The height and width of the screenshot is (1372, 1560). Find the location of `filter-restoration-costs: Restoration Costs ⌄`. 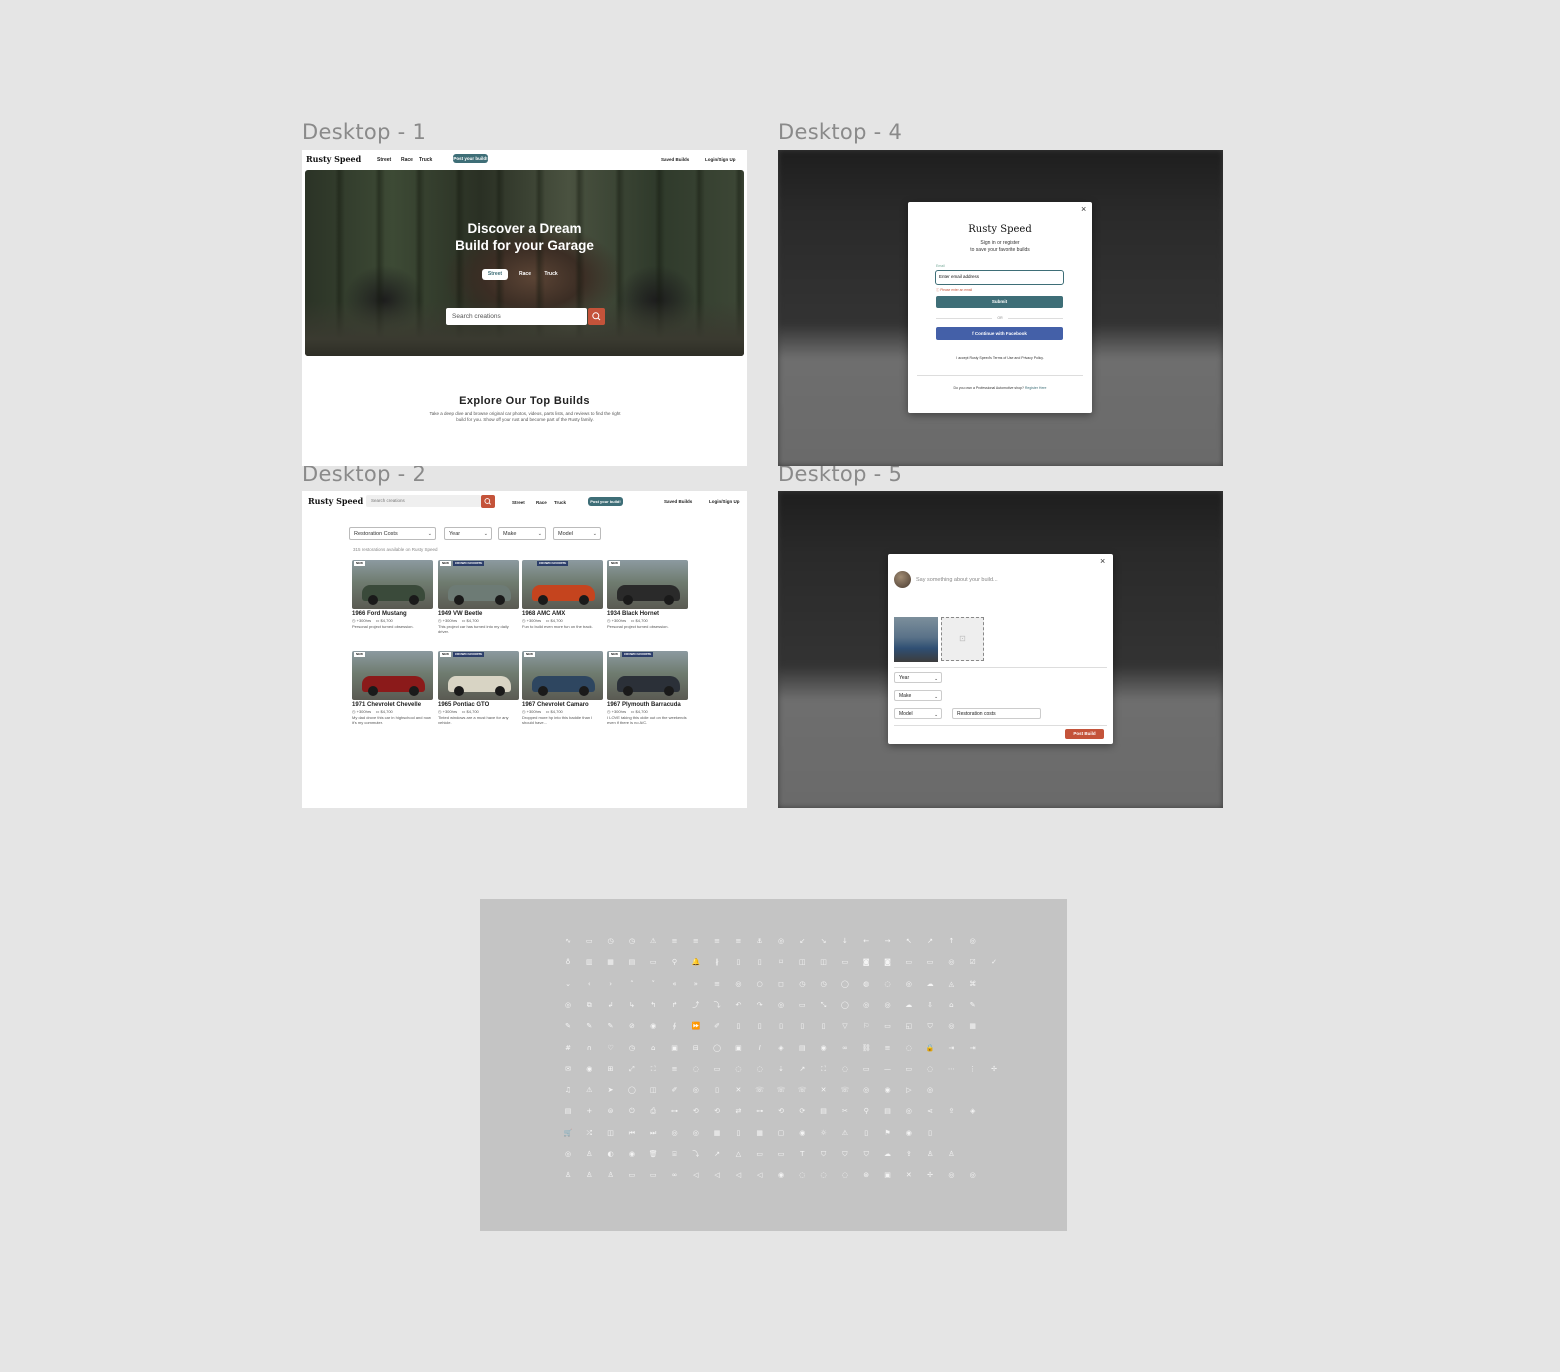

filter-restoration-costs: Restoration Costs ⌄ is located at coordinates (392, 533).